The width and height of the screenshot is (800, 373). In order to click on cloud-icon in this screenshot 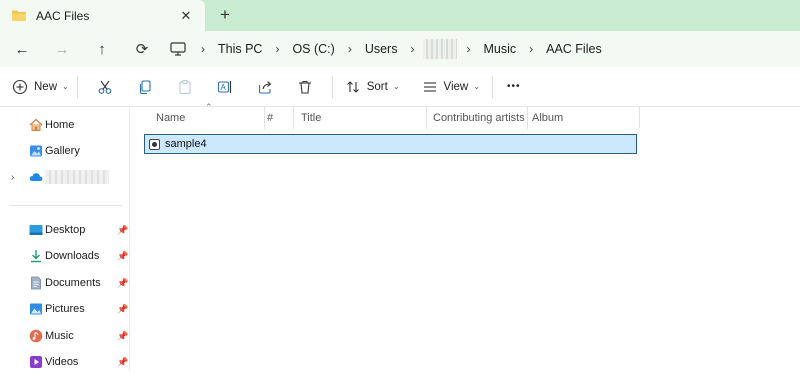, I will do `click(36, 177)`.